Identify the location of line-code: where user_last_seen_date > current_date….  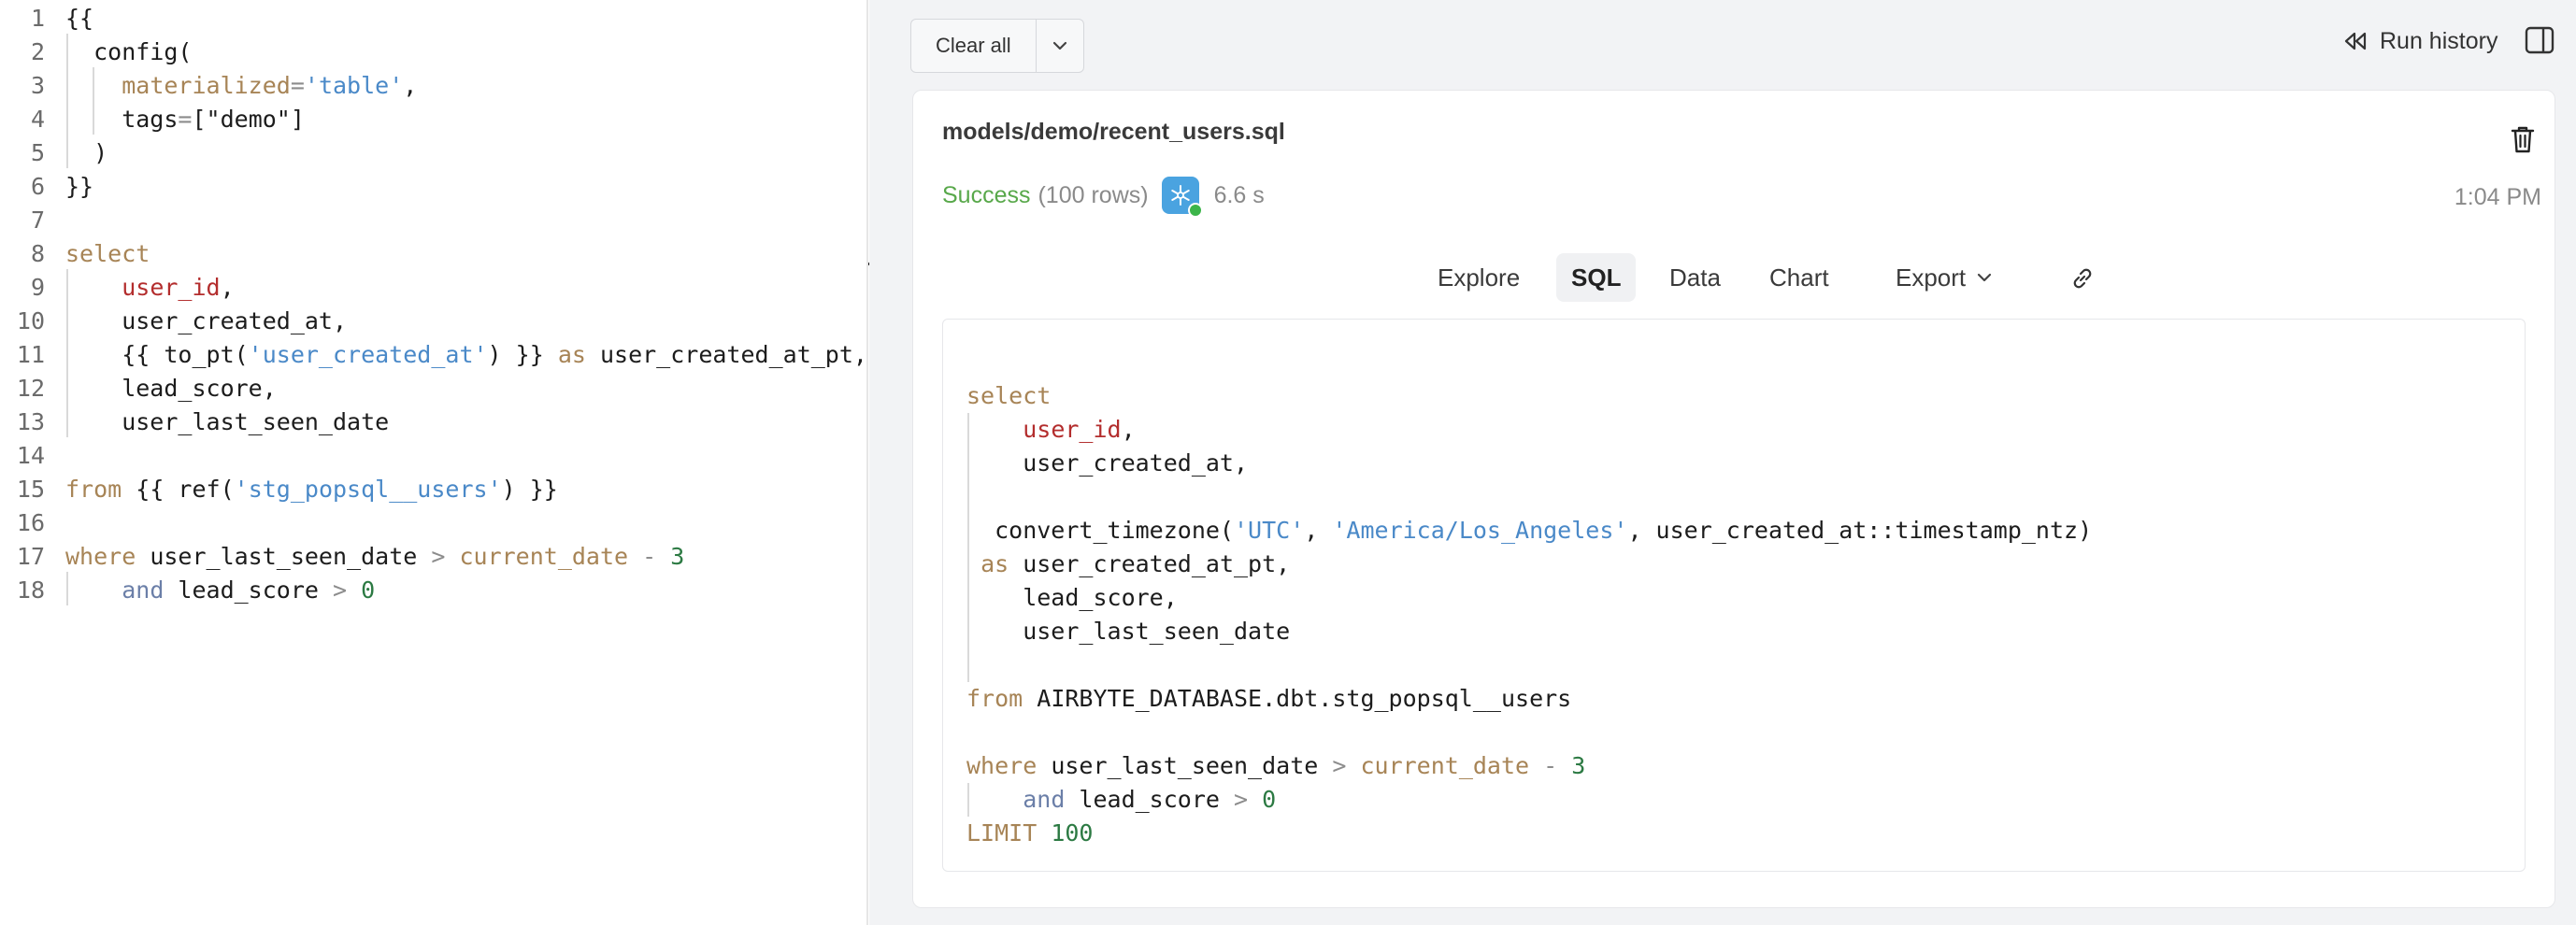
(374, 557).